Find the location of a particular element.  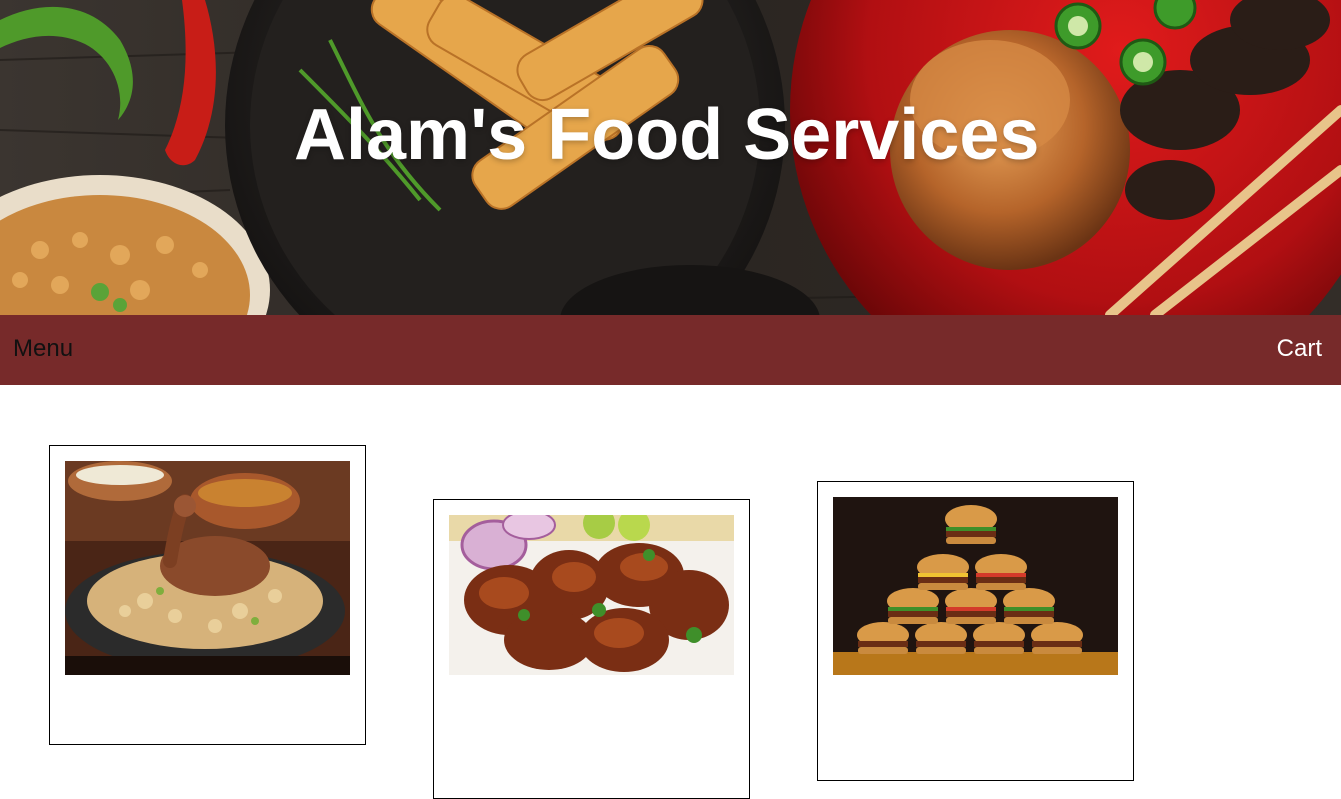

product-image-fried-chicken is located at coordinates (591, 595).